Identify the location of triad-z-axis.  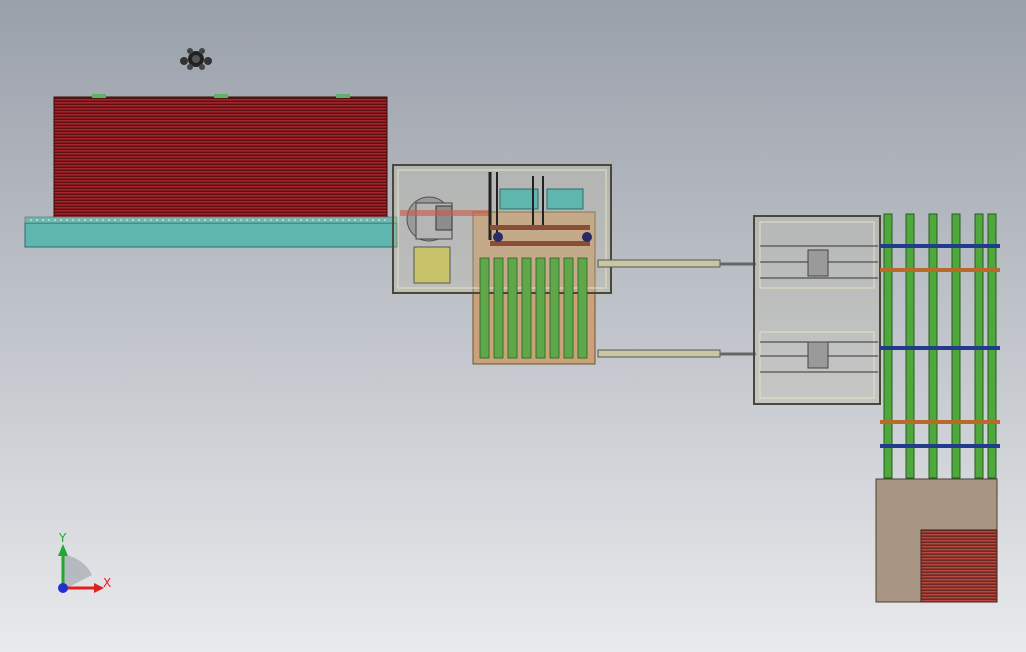
(63, 588).